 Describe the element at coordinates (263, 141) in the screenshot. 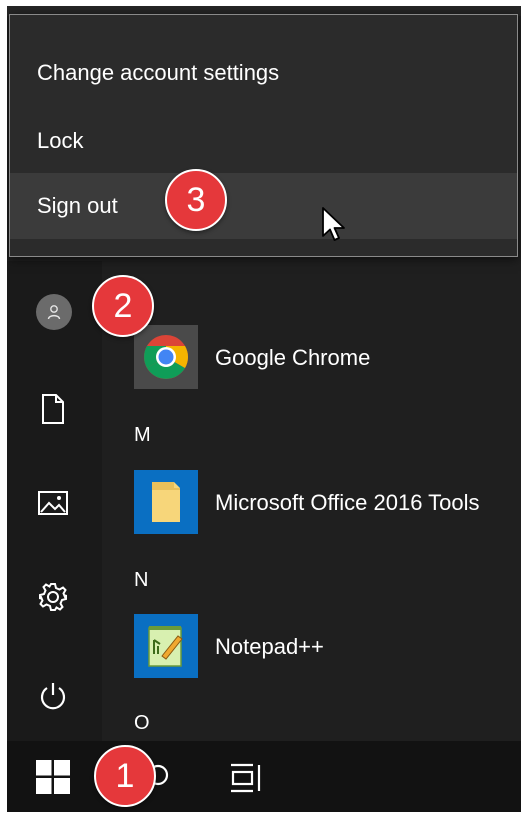

I see `lock-item: Lock` at that location.